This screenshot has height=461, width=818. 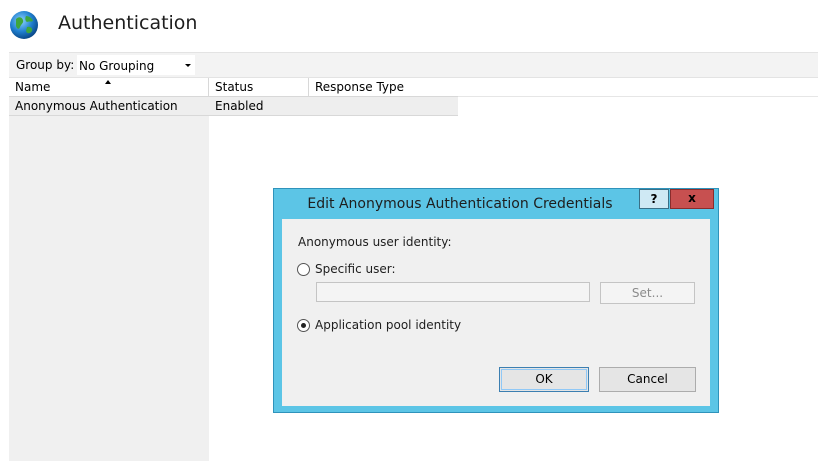 I want to click on app-pool-identity-radio, so click(x=303, y=325).